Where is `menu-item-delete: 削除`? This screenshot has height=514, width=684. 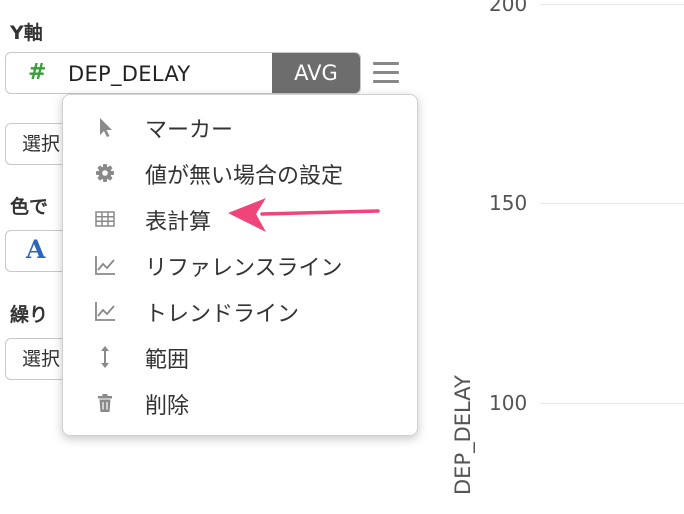
menu-item-delete: 削除 is located at coordinates (240, 402).